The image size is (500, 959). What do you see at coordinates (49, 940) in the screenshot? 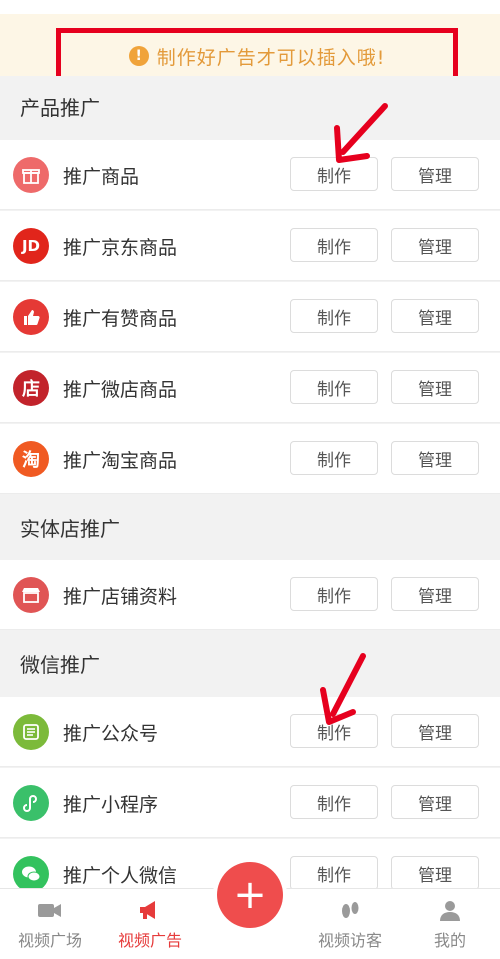
I see `tab-label: 视频广场` at bounding box center [49, 940].